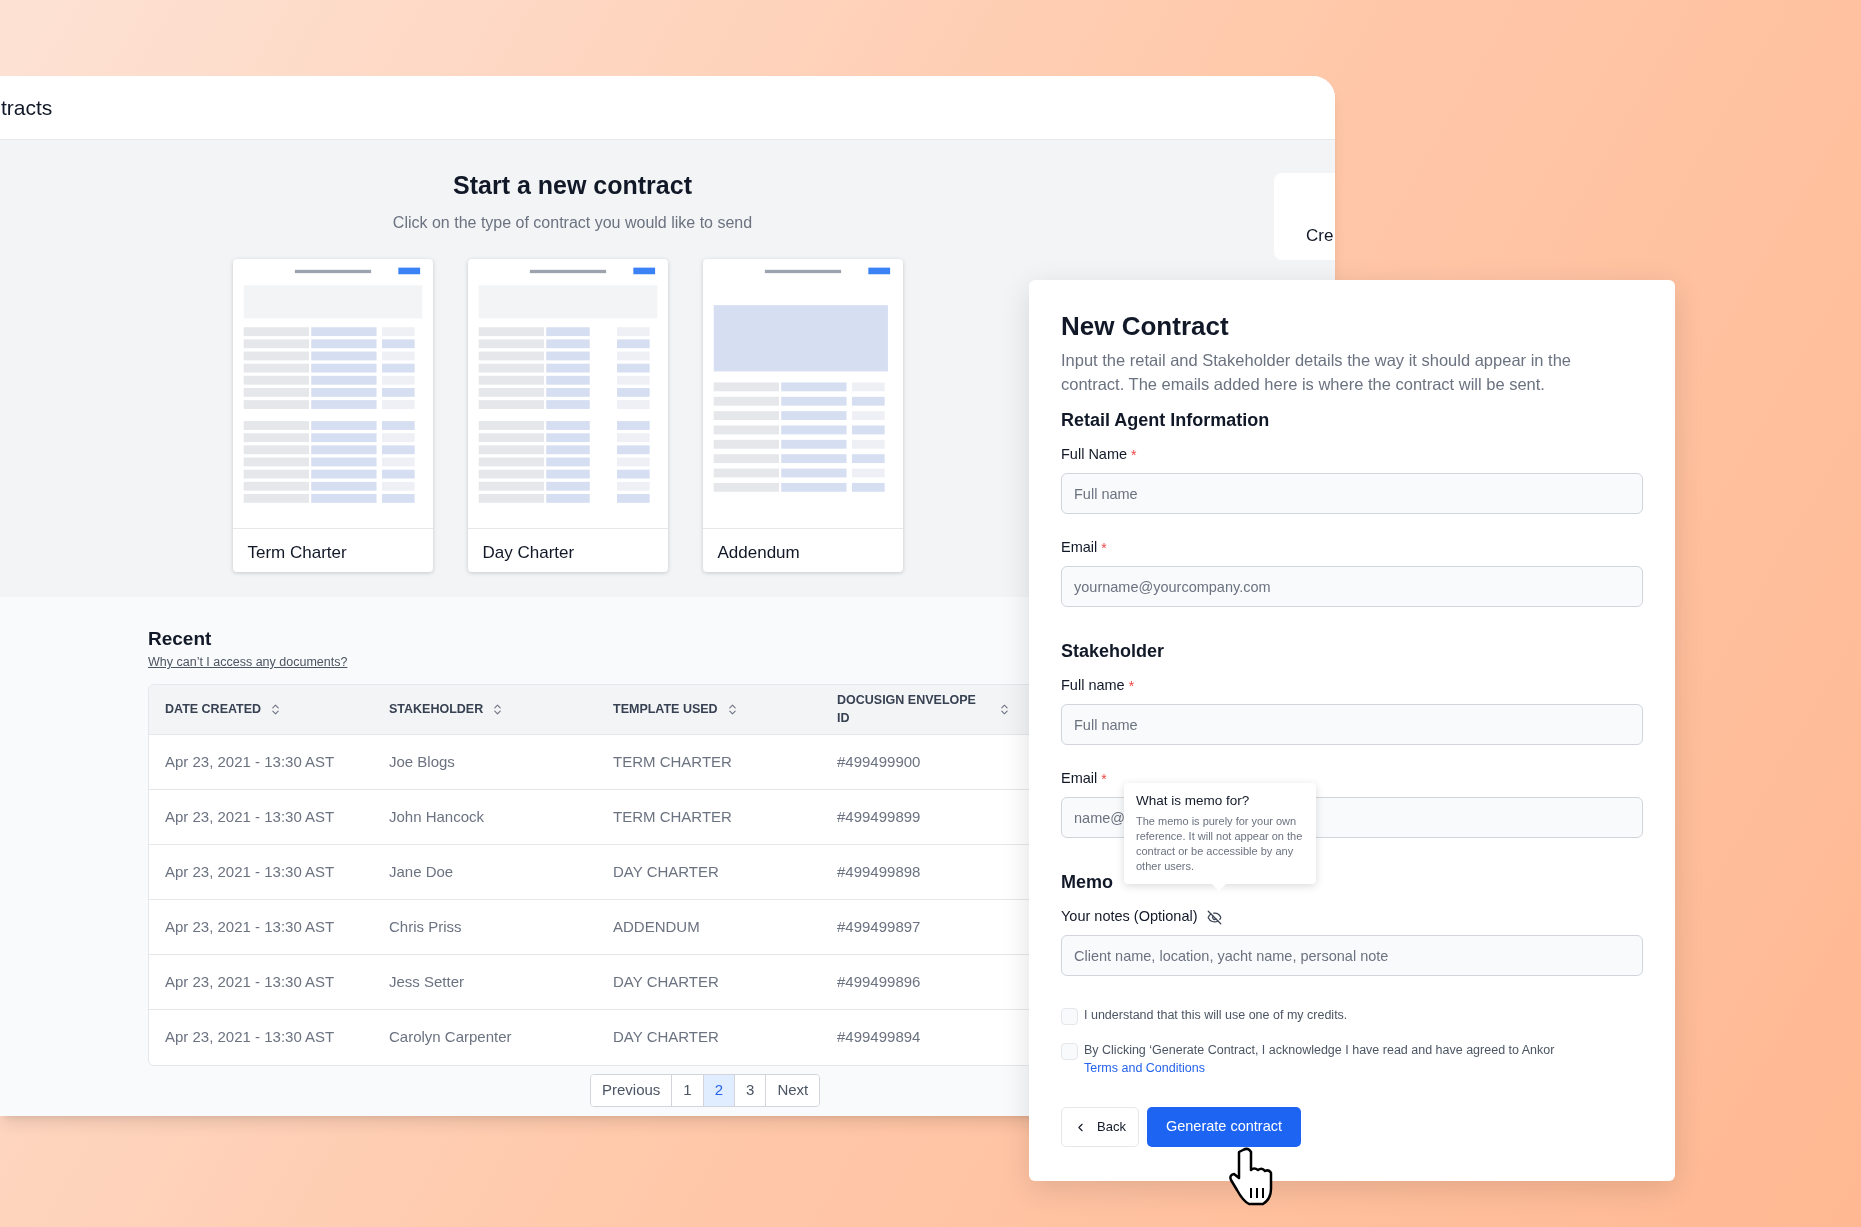  Describe the element at coordinates (1166, 420) in the screenshot. I see `form-section-heading: Retail Agent Information` at that location.